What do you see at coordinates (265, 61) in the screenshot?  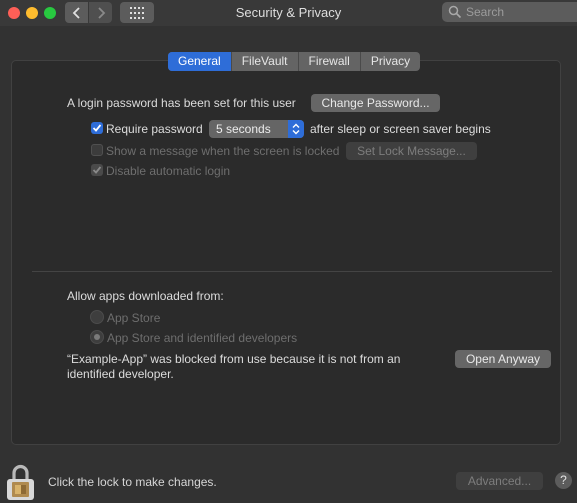 I see `tab-filevault: FileVault` at bounding box center [265, 61].